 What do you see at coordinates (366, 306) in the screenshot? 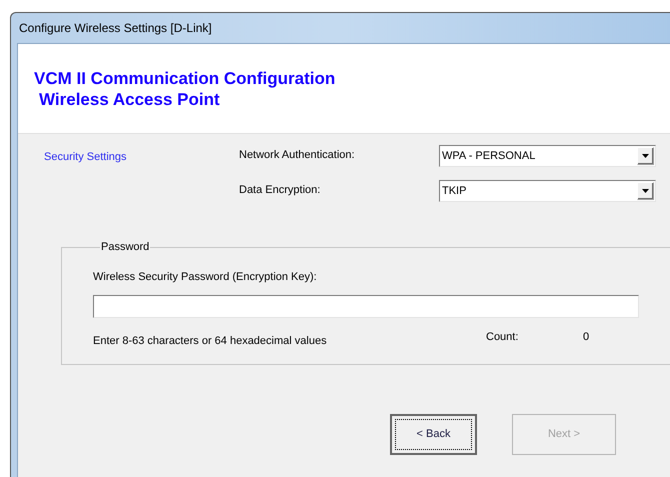
I see `password-field` at bounding box center [366, 306].